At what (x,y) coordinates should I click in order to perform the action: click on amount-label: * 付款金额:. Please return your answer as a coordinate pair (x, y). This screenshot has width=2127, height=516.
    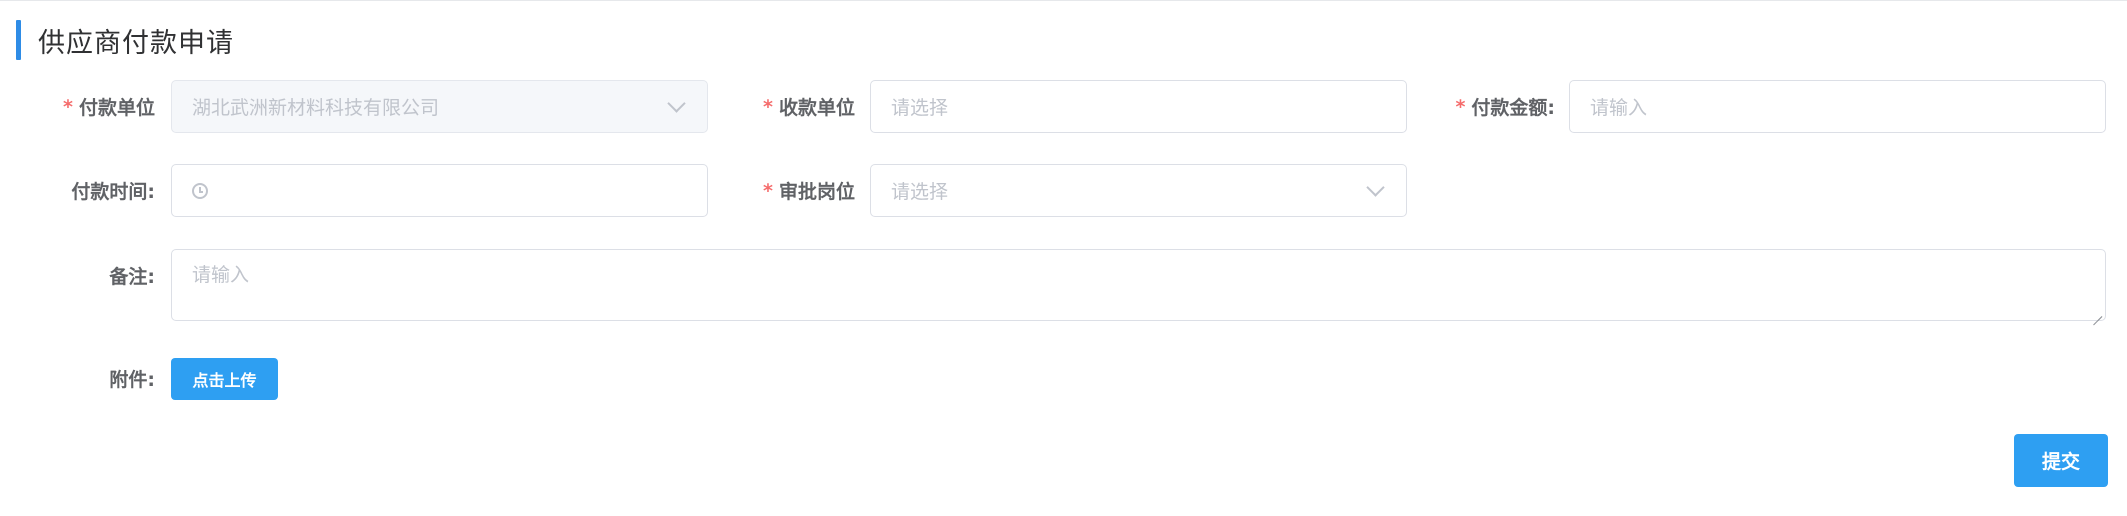
    Looking at the image, I should click on (1487, 106).